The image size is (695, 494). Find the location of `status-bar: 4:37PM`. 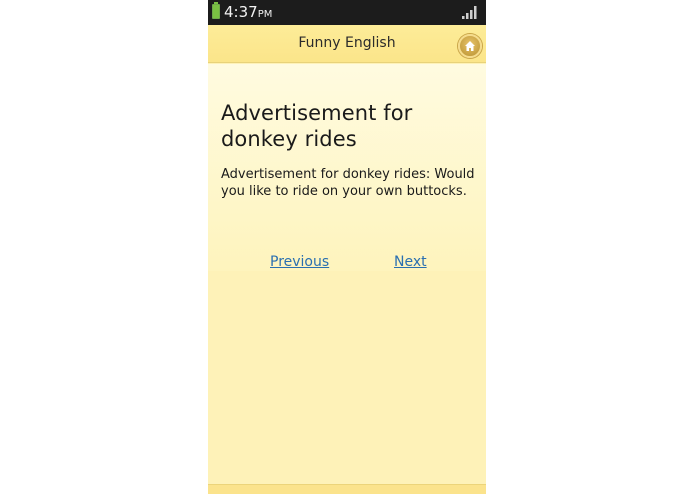

status-bar: 4:37PM is located at coordinates (347, 12).